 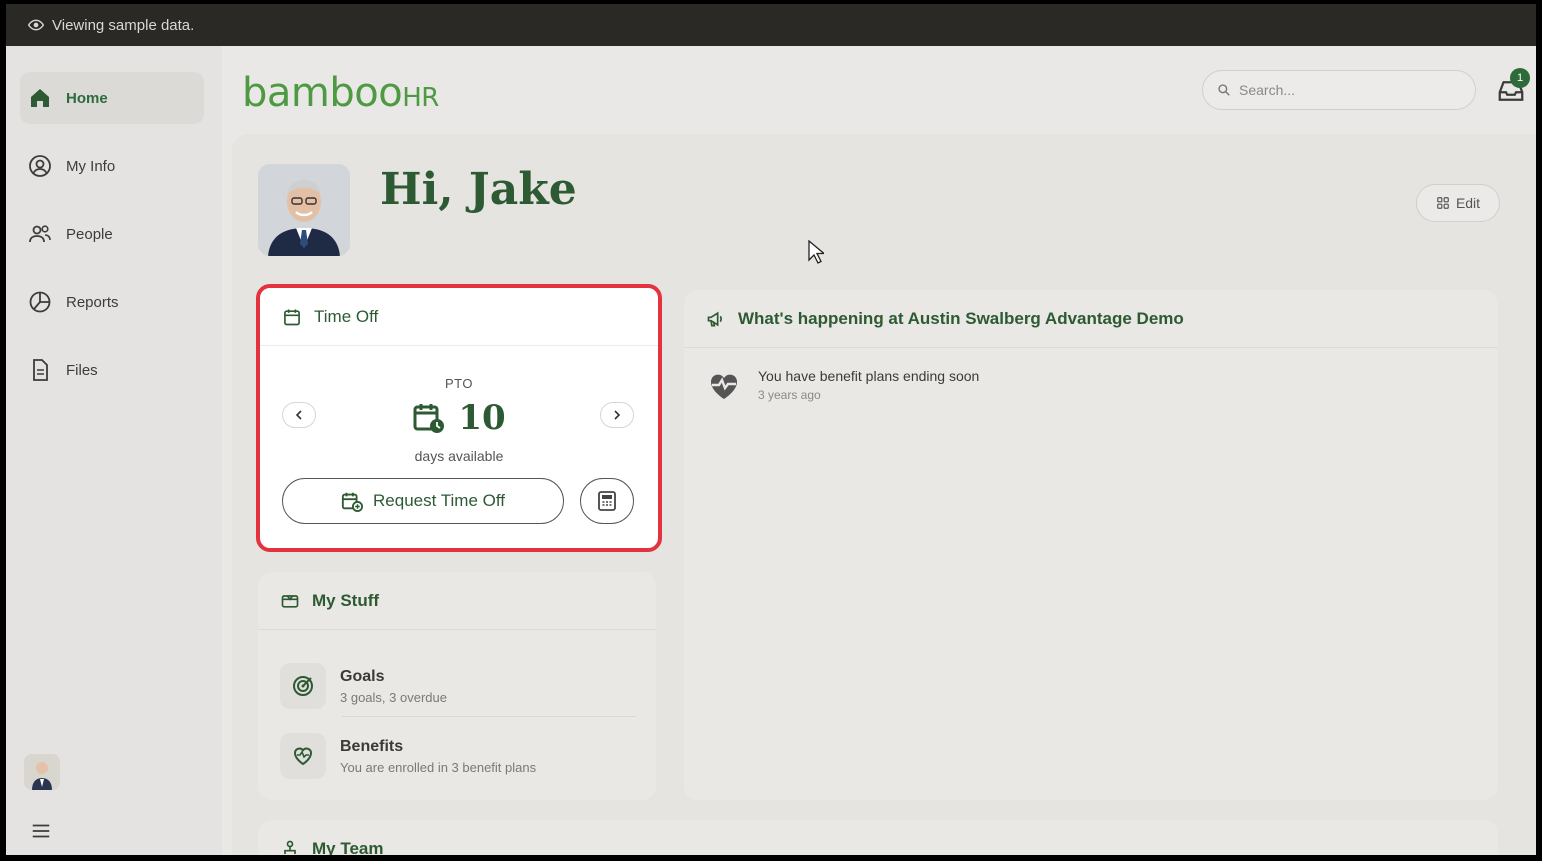 I want to click on pto-policy-label: PTO, so click(x=459, y=383).